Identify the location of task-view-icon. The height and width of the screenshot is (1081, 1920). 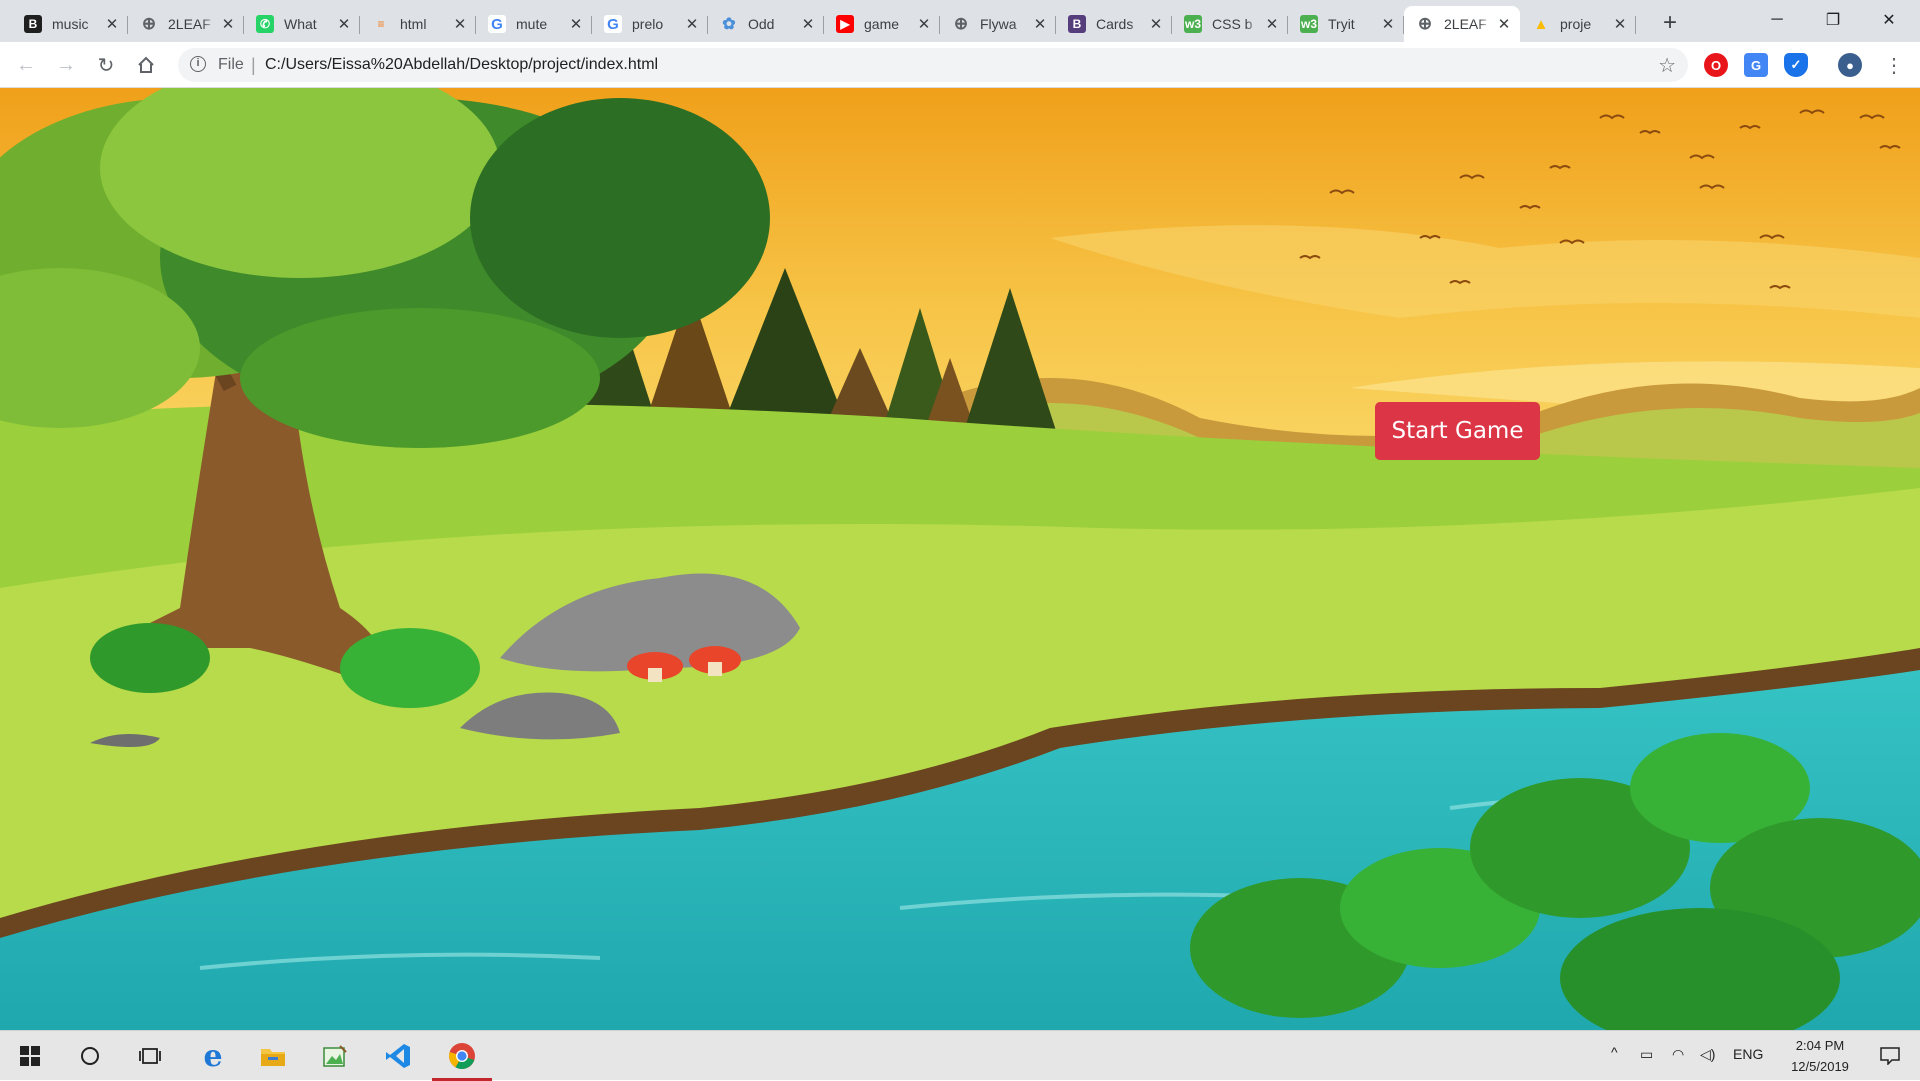
(150, 1056).